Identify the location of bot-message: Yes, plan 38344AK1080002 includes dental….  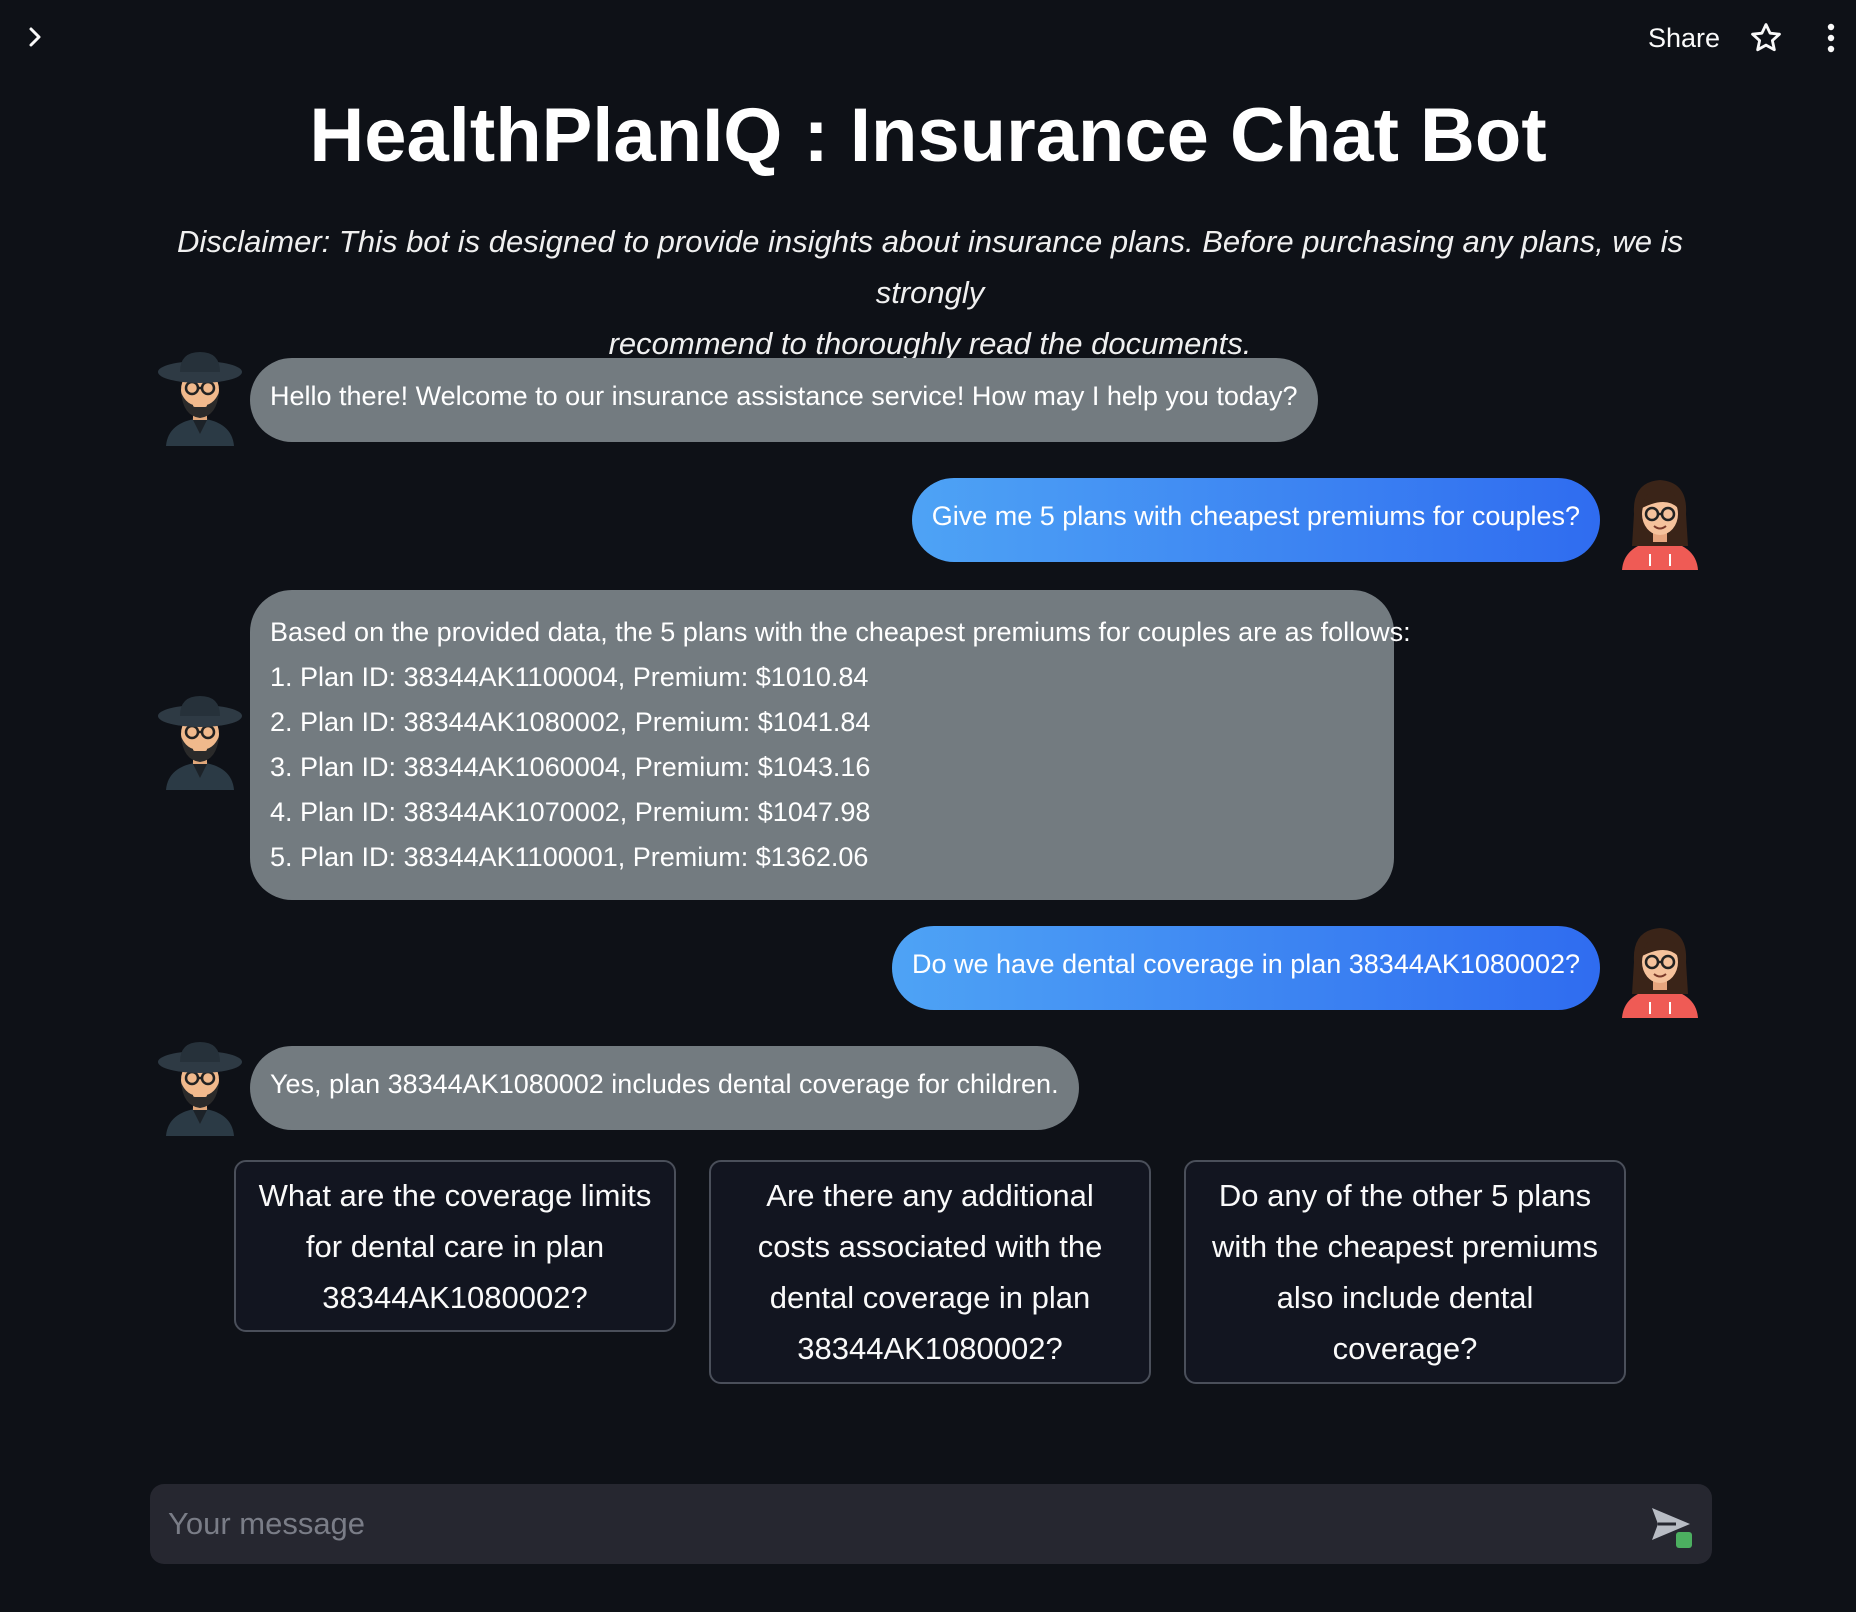
(664, 1088).